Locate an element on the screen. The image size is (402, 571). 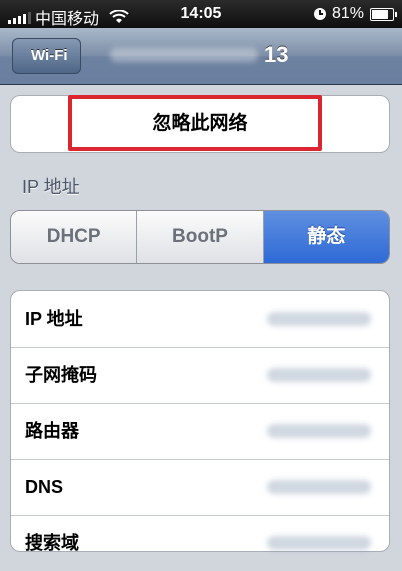
battery-icon is located at coordinates (383, 14).